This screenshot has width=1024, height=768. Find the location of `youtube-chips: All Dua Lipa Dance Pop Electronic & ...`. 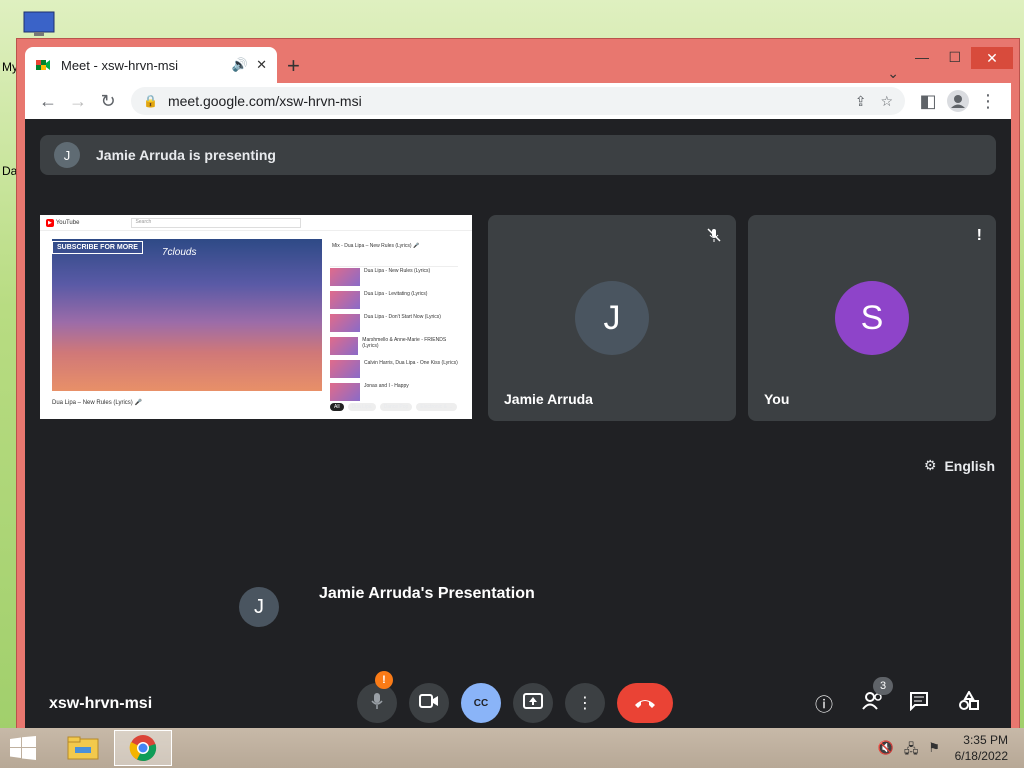

youtube-chips: All Dua Lipa Dance Pop Electronic & ... is located at coordinates (393, 407).